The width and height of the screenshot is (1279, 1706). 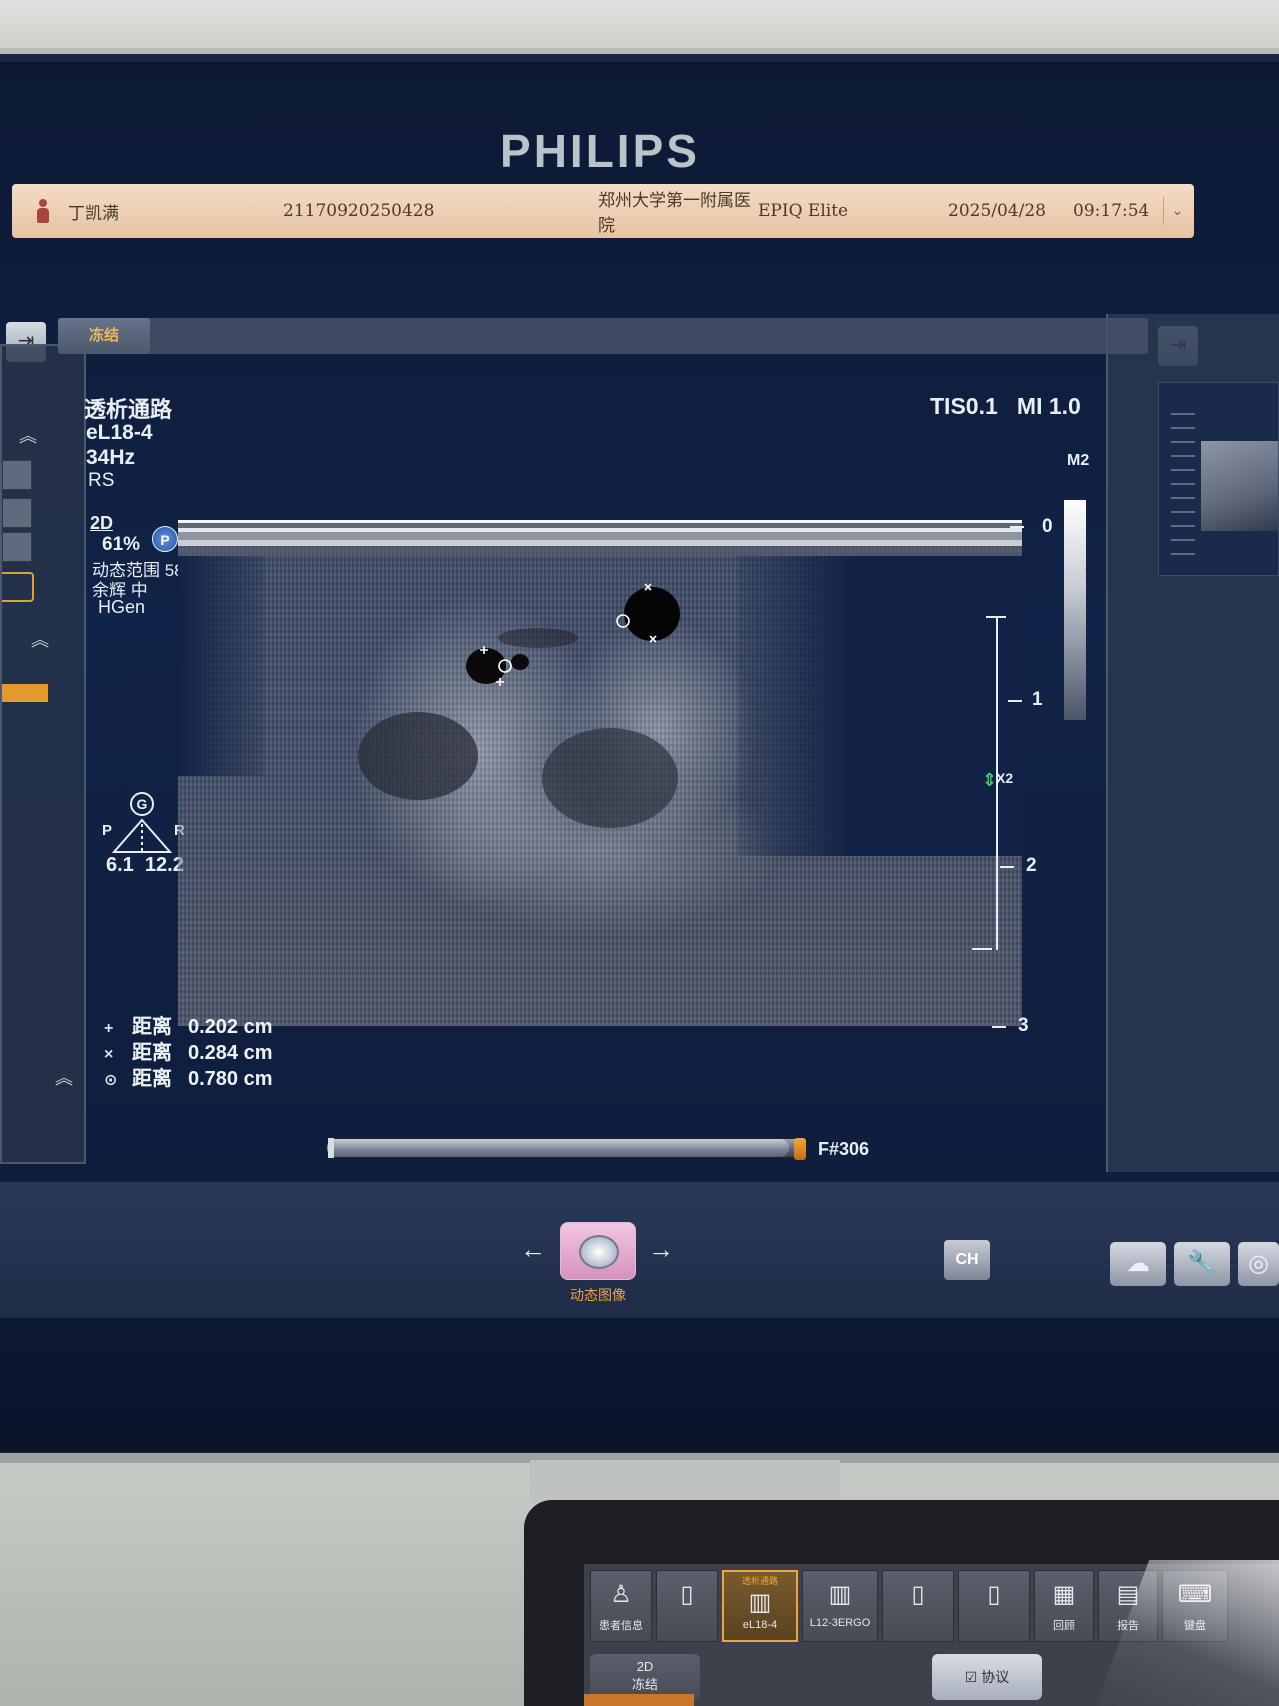 I want to click on tablet-protocol-label: 协议, so click(x=995, y=1677).